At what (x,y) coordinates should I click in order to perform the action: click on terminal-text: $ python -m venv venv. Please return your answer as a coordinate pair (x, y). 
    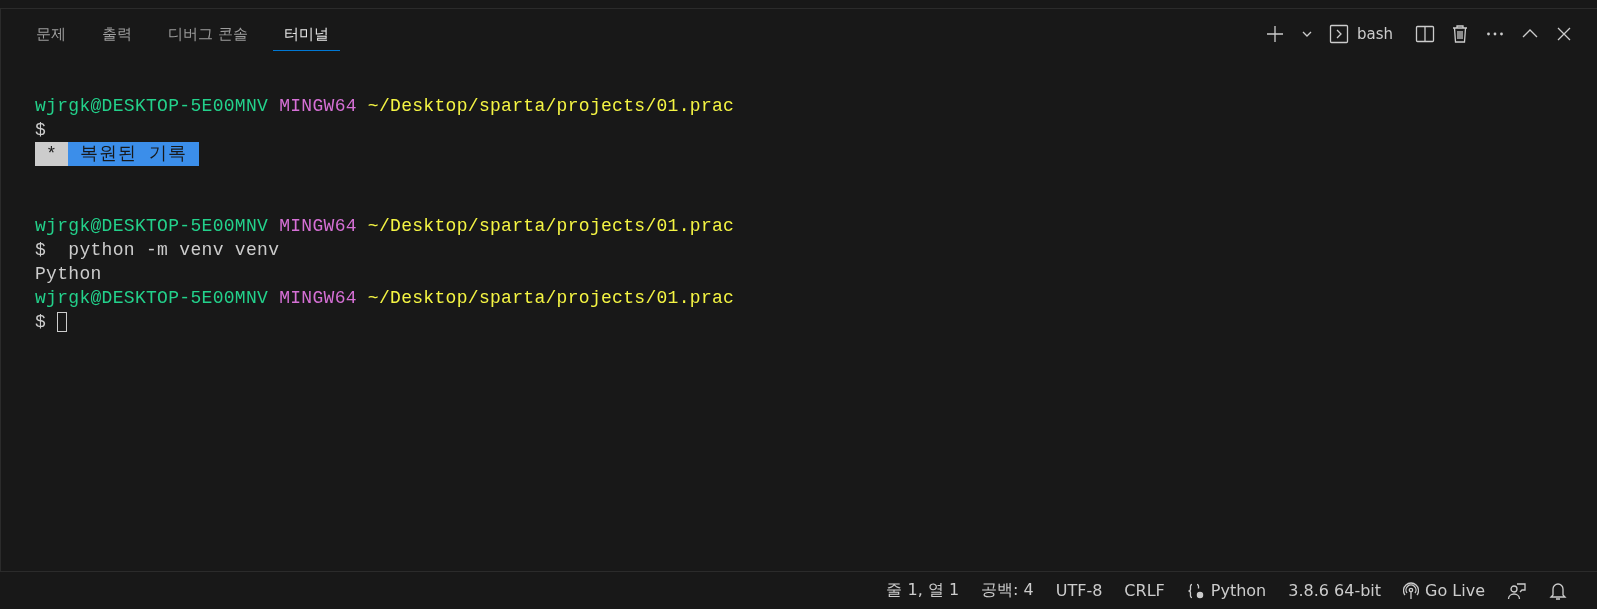
    Looking at the image, I should click on (157, 250).